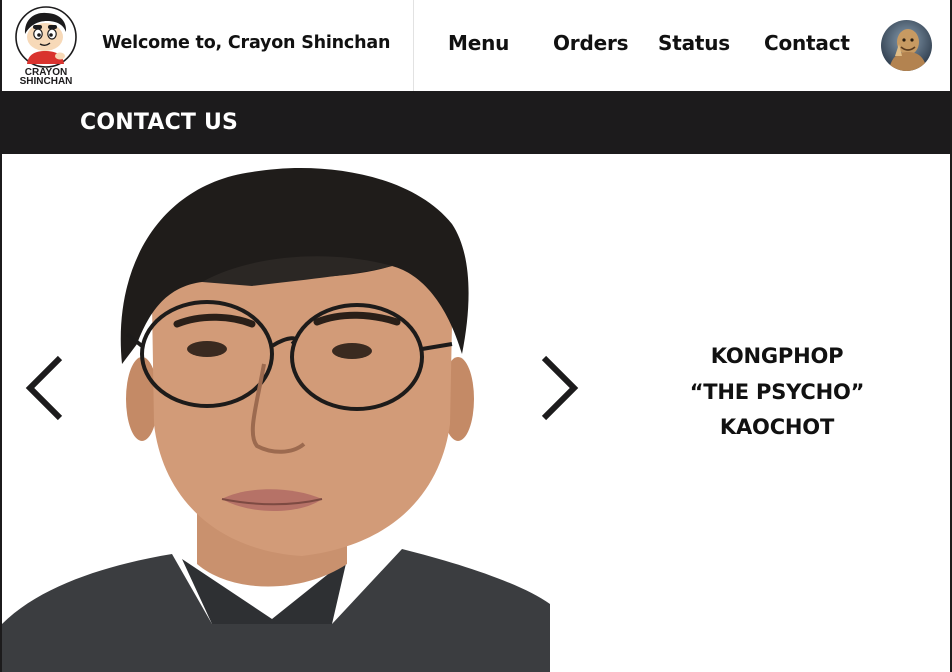 This screenshot has width=952, height=672. What do you see at coordinates (777, 356) in the screenshot?
I see `name-line-first: KONGPHOP` at bounding box center [777, 356].